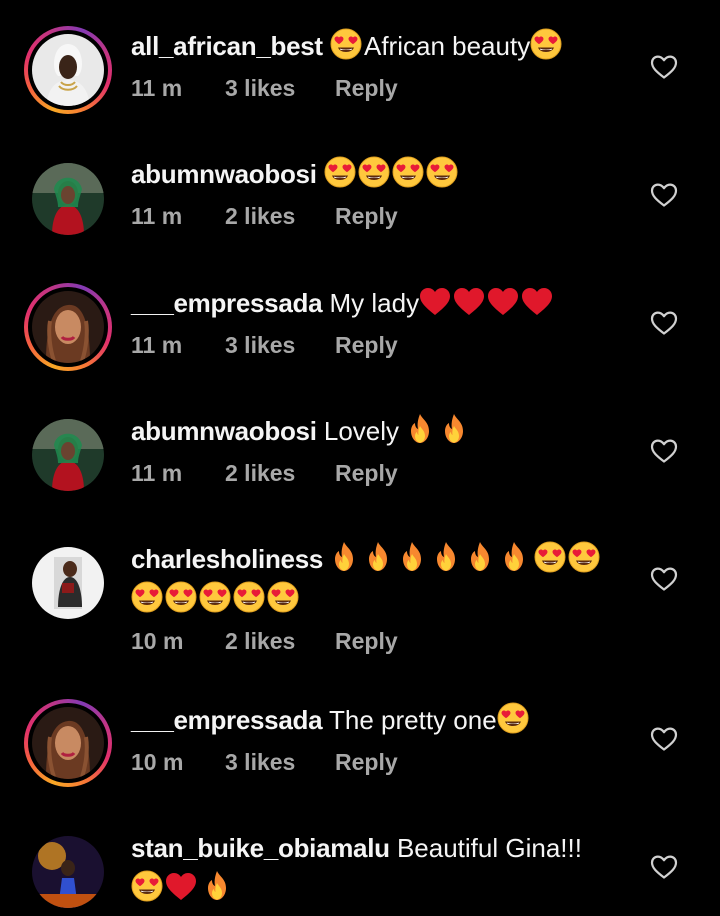  I want to click on comment-body: ___empressada My lady 11 m 3 likes Reply, so click(376, 323).